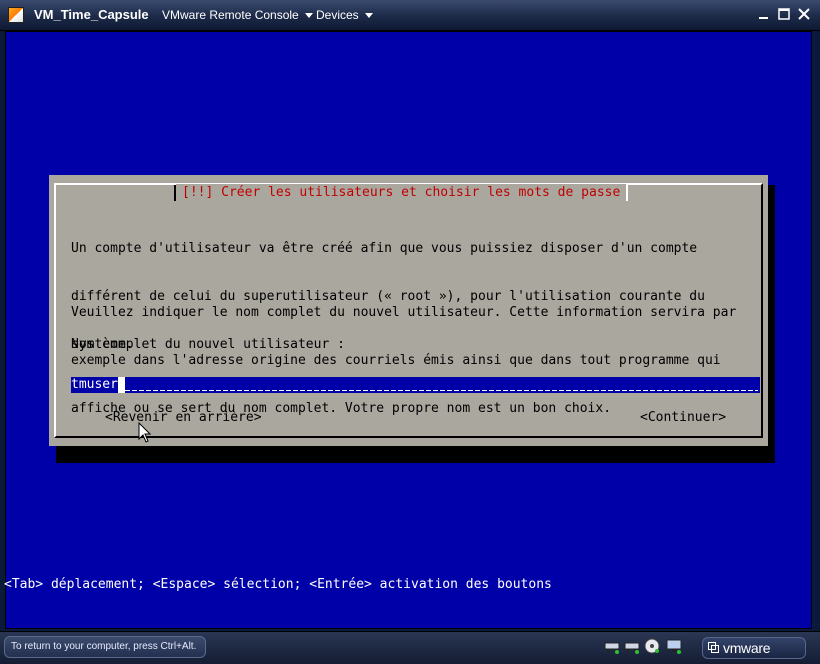 The height and width of the screenshot is (664, 820). What do you see at coordinates (94, 385) in the screenshot?
I see `full-name-value: tmuser` at bounding box center [94, 385].